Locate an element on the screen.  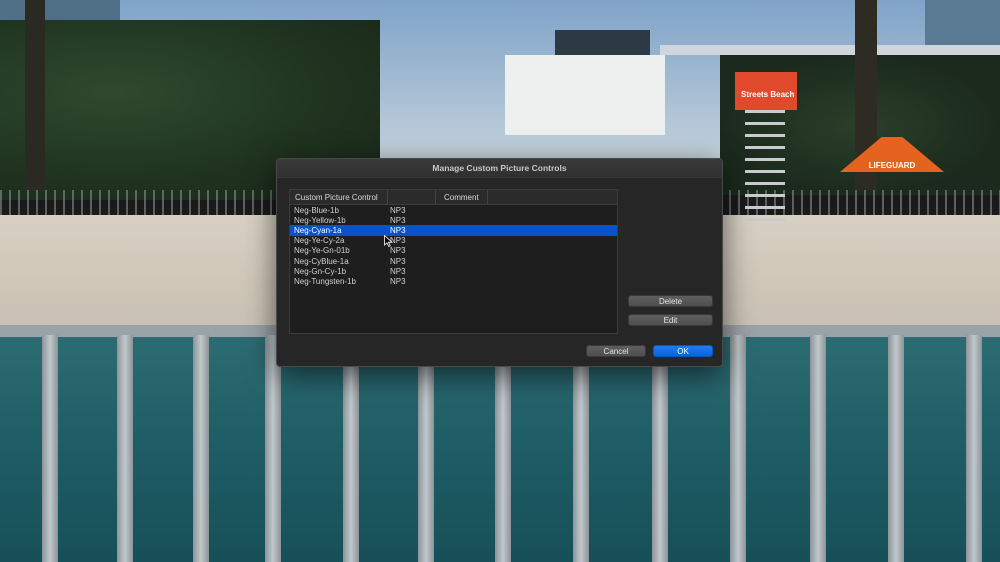
list-header: Custom Picture Control Comment is located at coordinates (453, 197).